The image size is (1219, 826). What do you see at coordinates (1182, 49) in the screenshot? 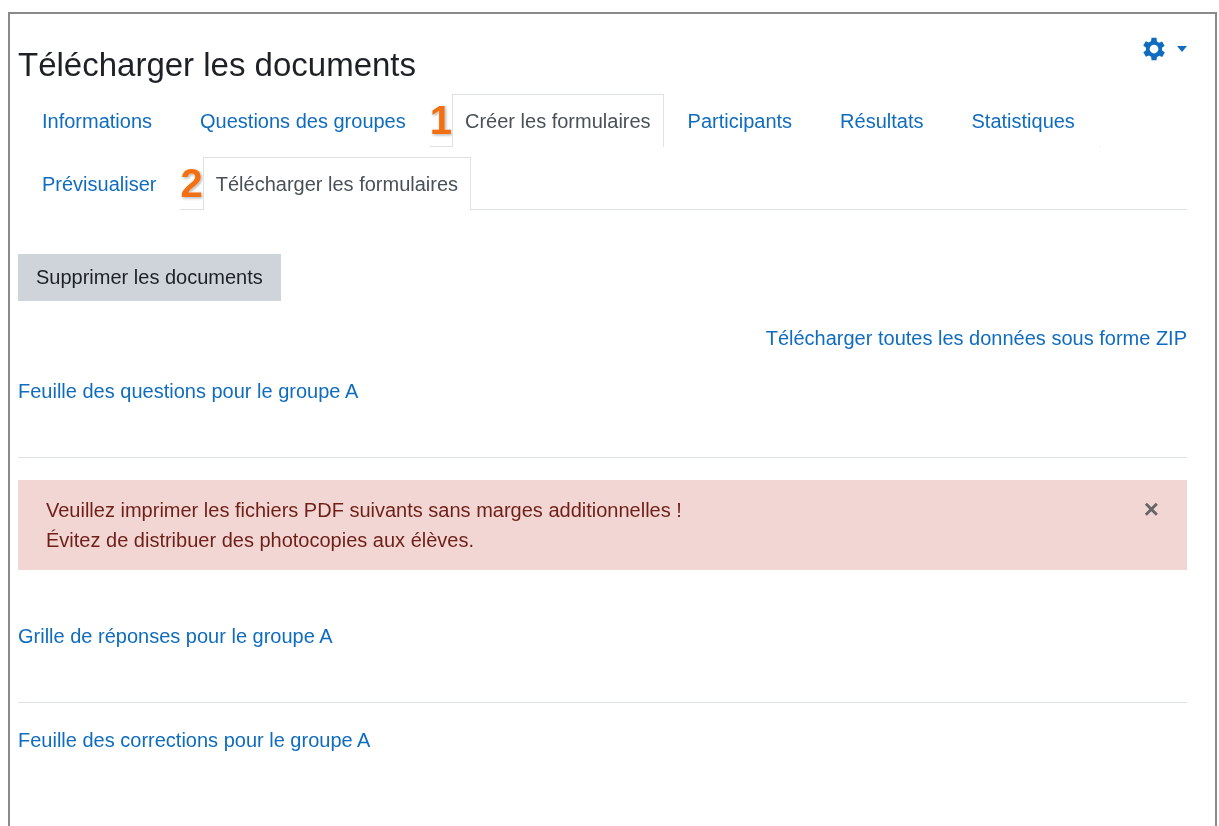
I see `caret-icon` at bounding box center [1182, 49].